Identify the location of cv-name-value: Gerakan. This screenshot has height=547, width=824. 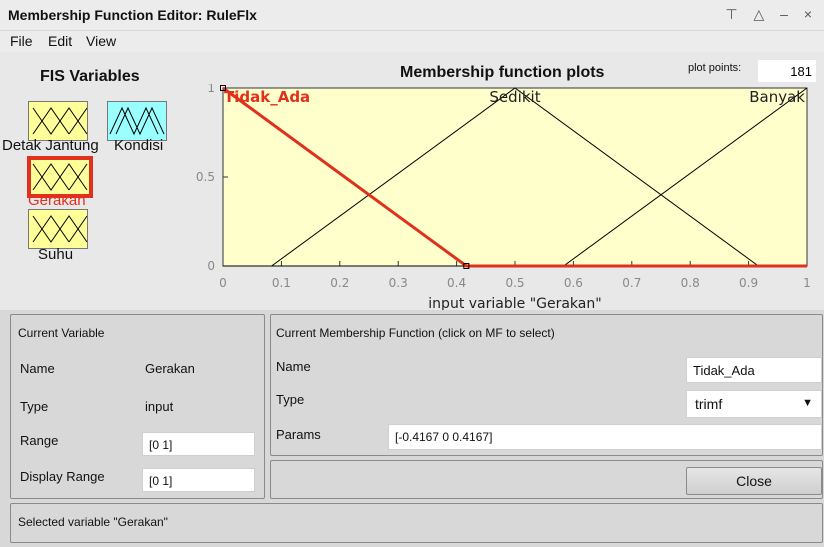
(170, 368).